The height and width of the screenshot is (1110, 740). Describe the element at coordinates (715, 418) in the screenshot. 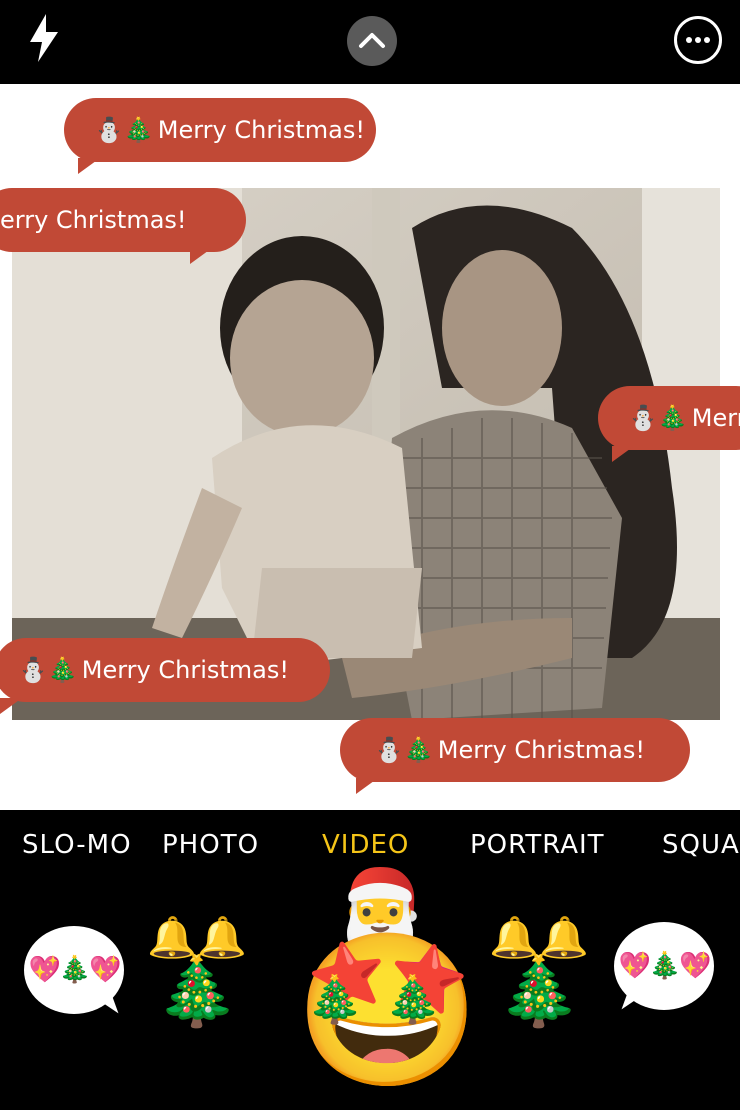

I see `bubble-text: Merr` at that location.